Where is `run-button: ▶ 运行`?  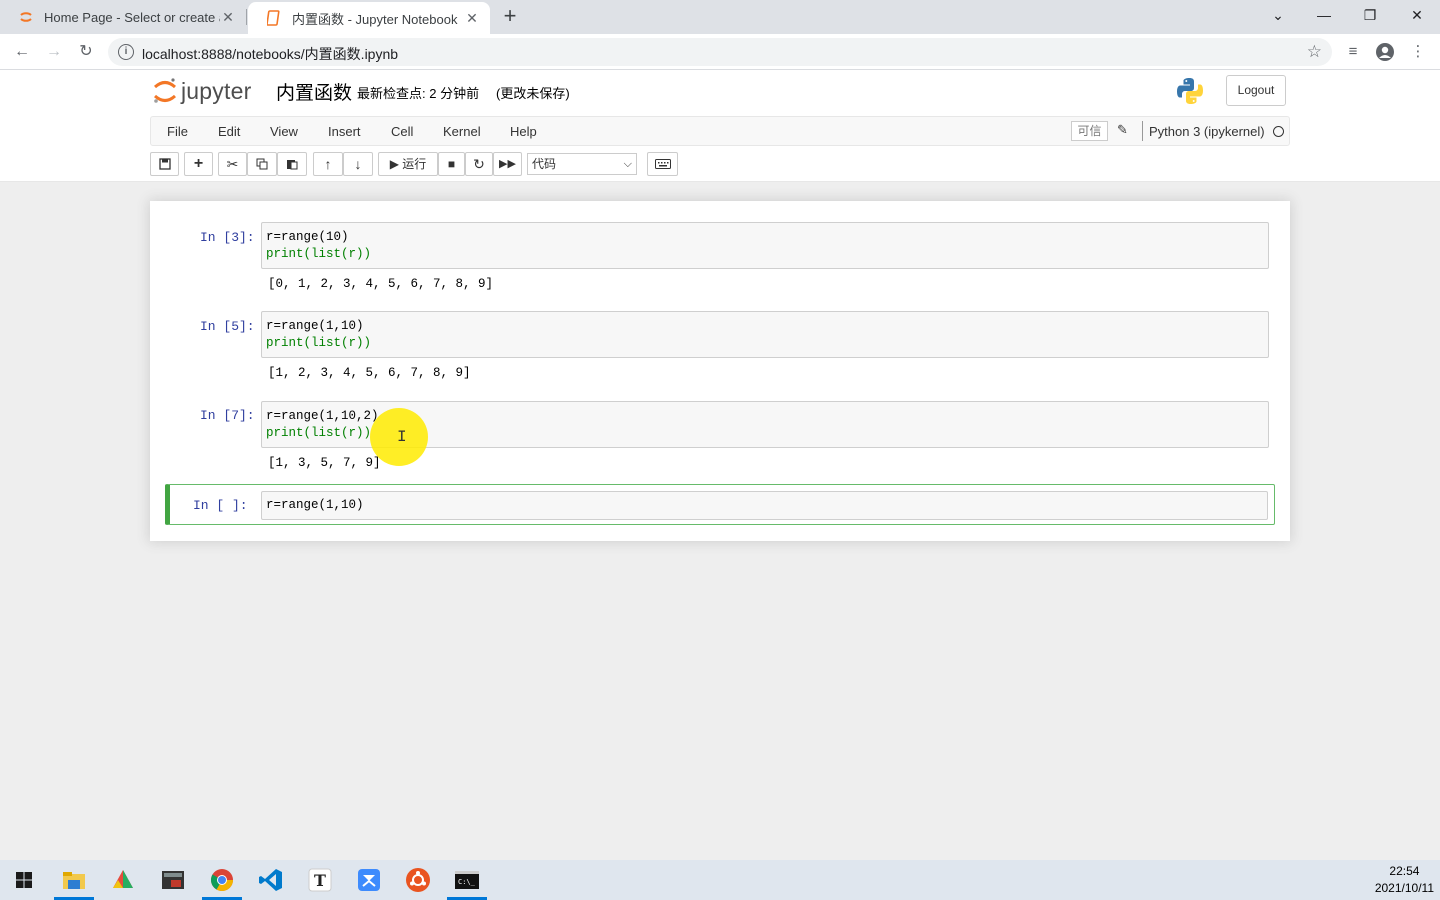 run-button: ▶ 运行 is located at coordinates (408, 164).